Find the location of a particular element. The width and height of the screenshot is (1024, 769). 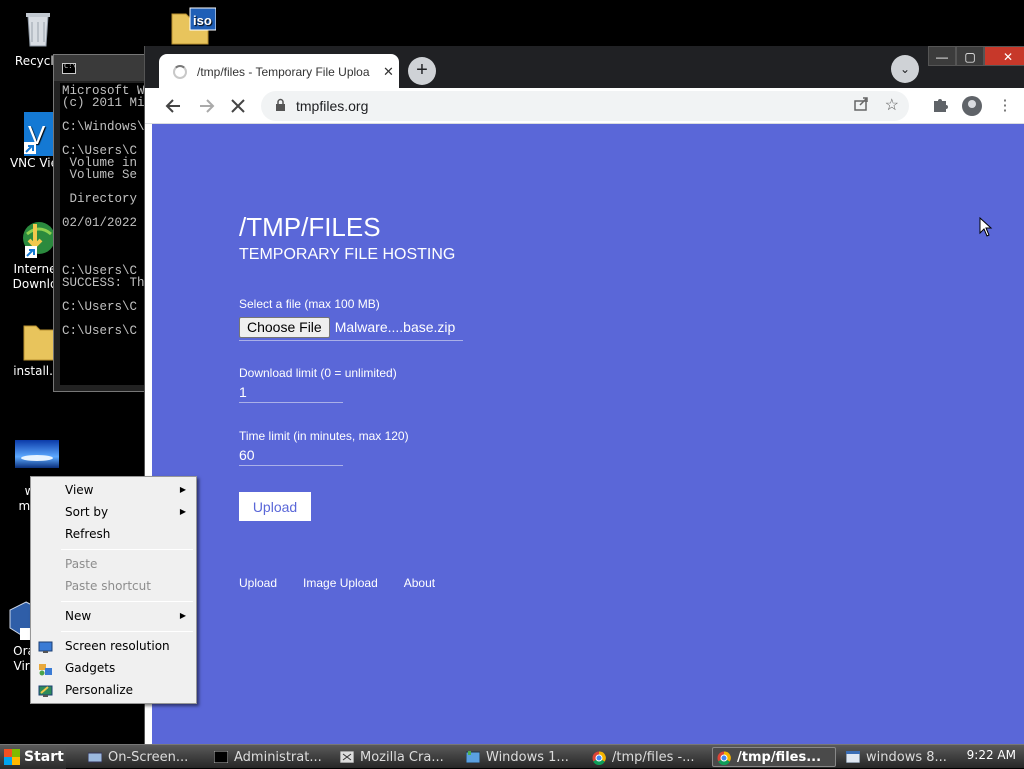

internet-download-manager-icon is located at coordinates (35, 238).